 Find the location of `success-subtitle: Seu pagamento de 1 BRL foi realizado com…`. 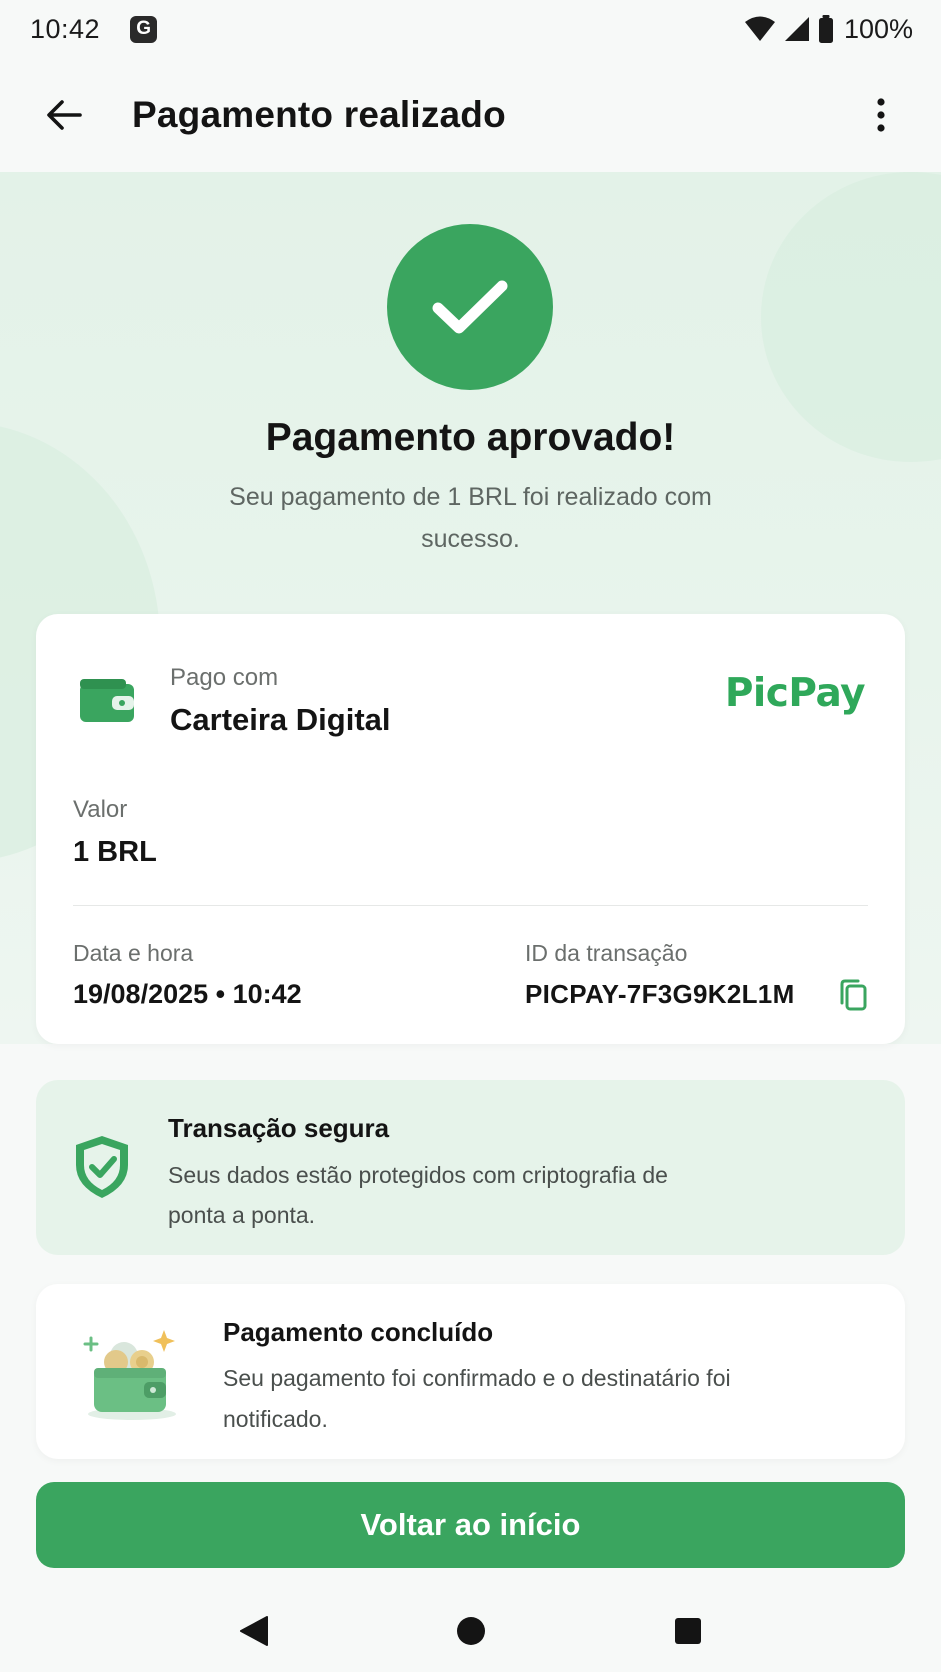

success-subtitle: Seu pagamento de 1 BRL foi realizado com… is located at coordinates (470, 518).